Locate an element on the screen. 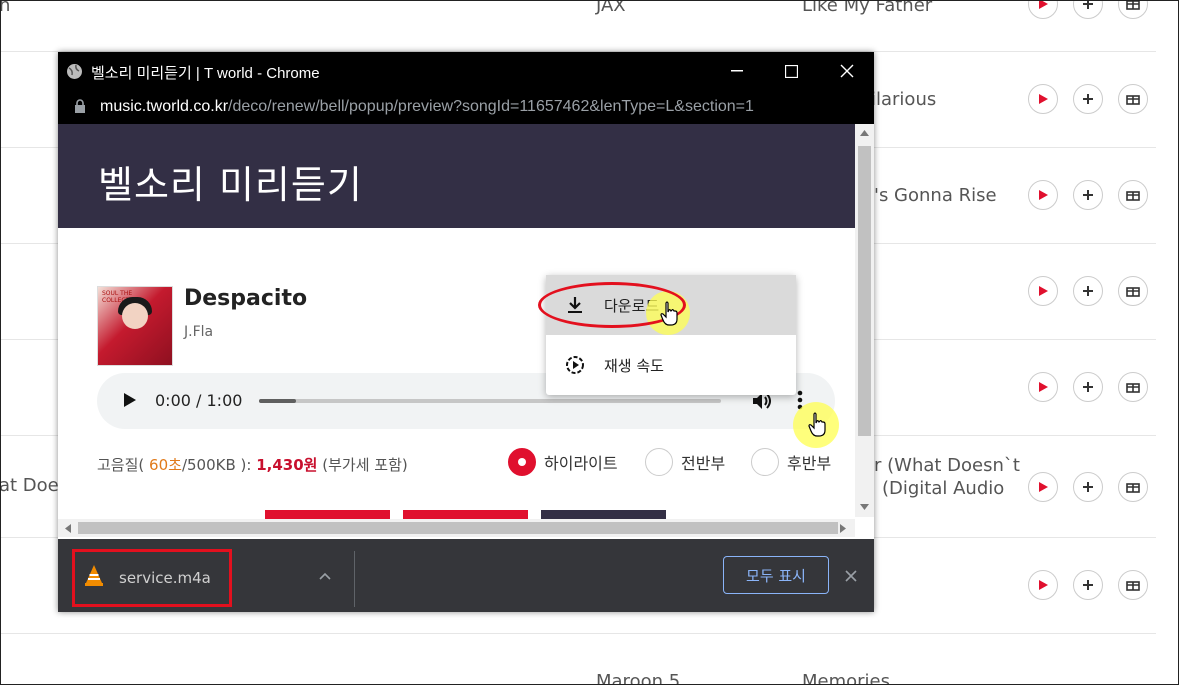  list-title: Like My Father is located at coordinates (867, 8).